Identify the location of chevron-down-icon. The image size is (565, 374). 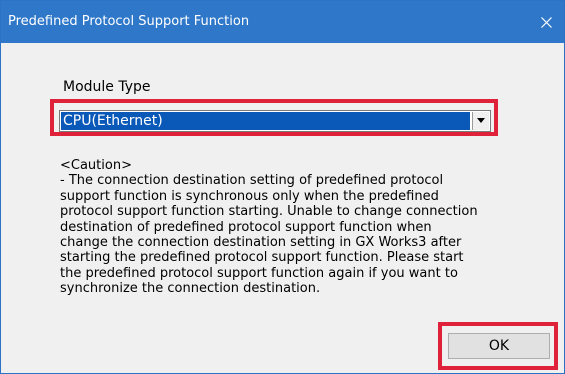
(481, 120).